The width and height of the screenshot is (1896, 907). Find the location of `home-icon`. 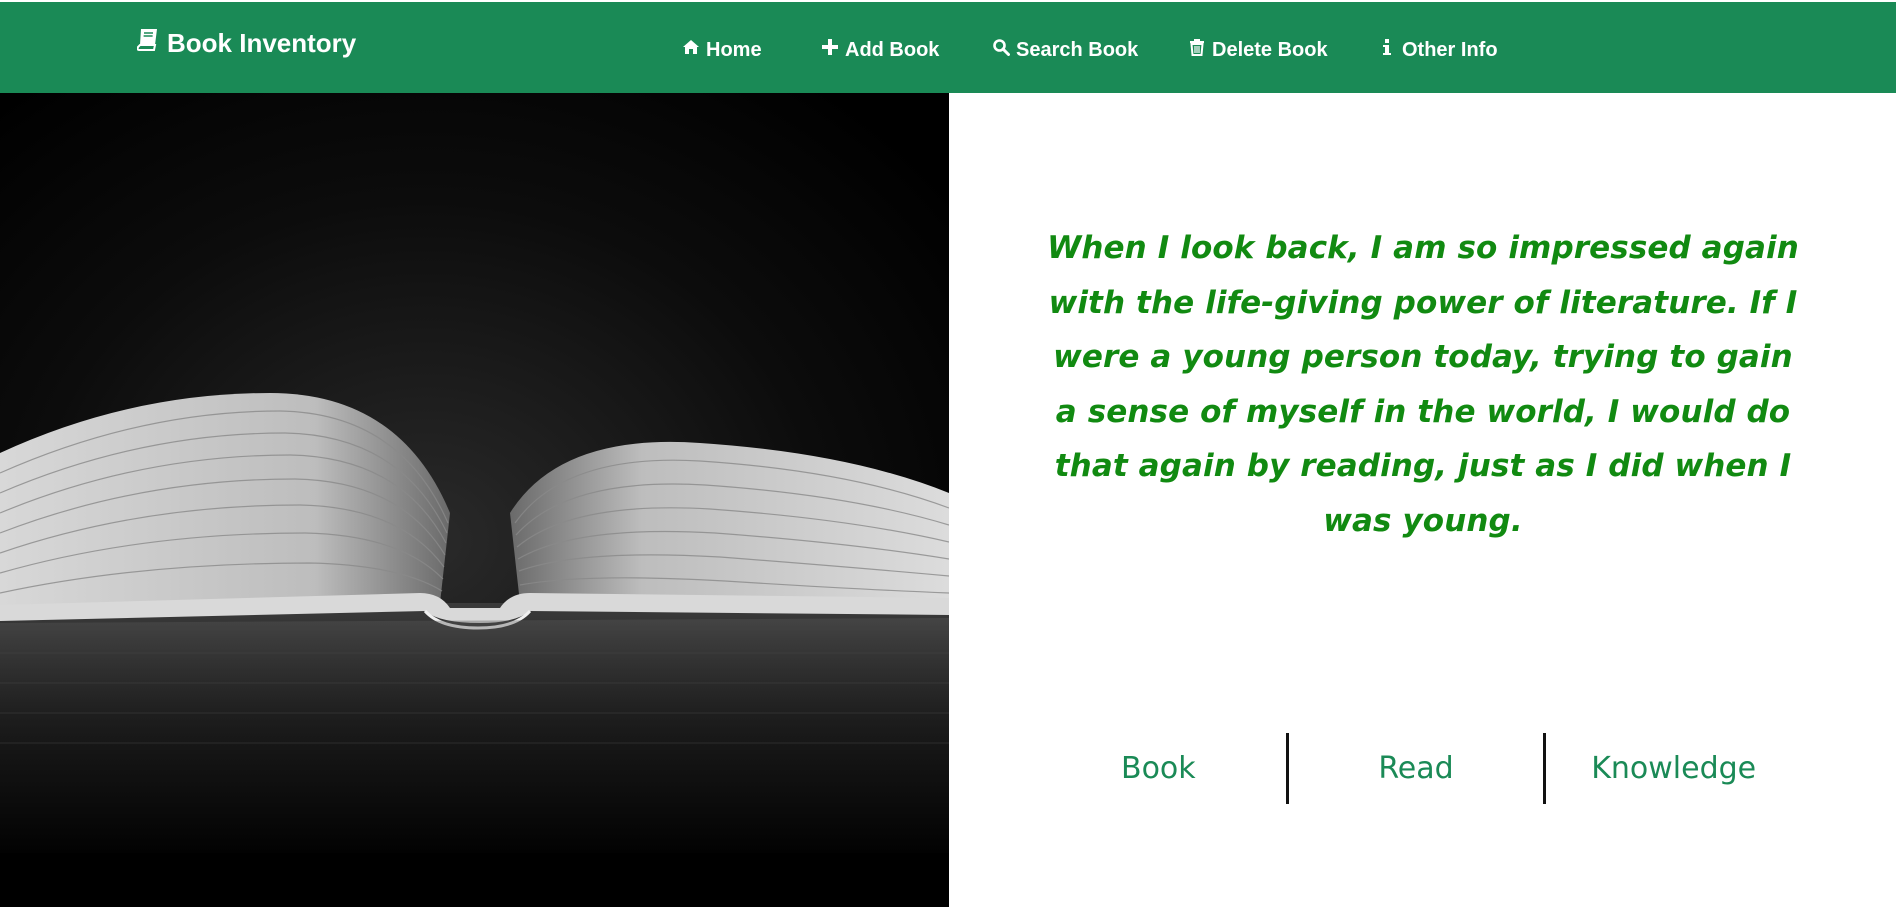

home-icon is located at coordinates (691, 50).